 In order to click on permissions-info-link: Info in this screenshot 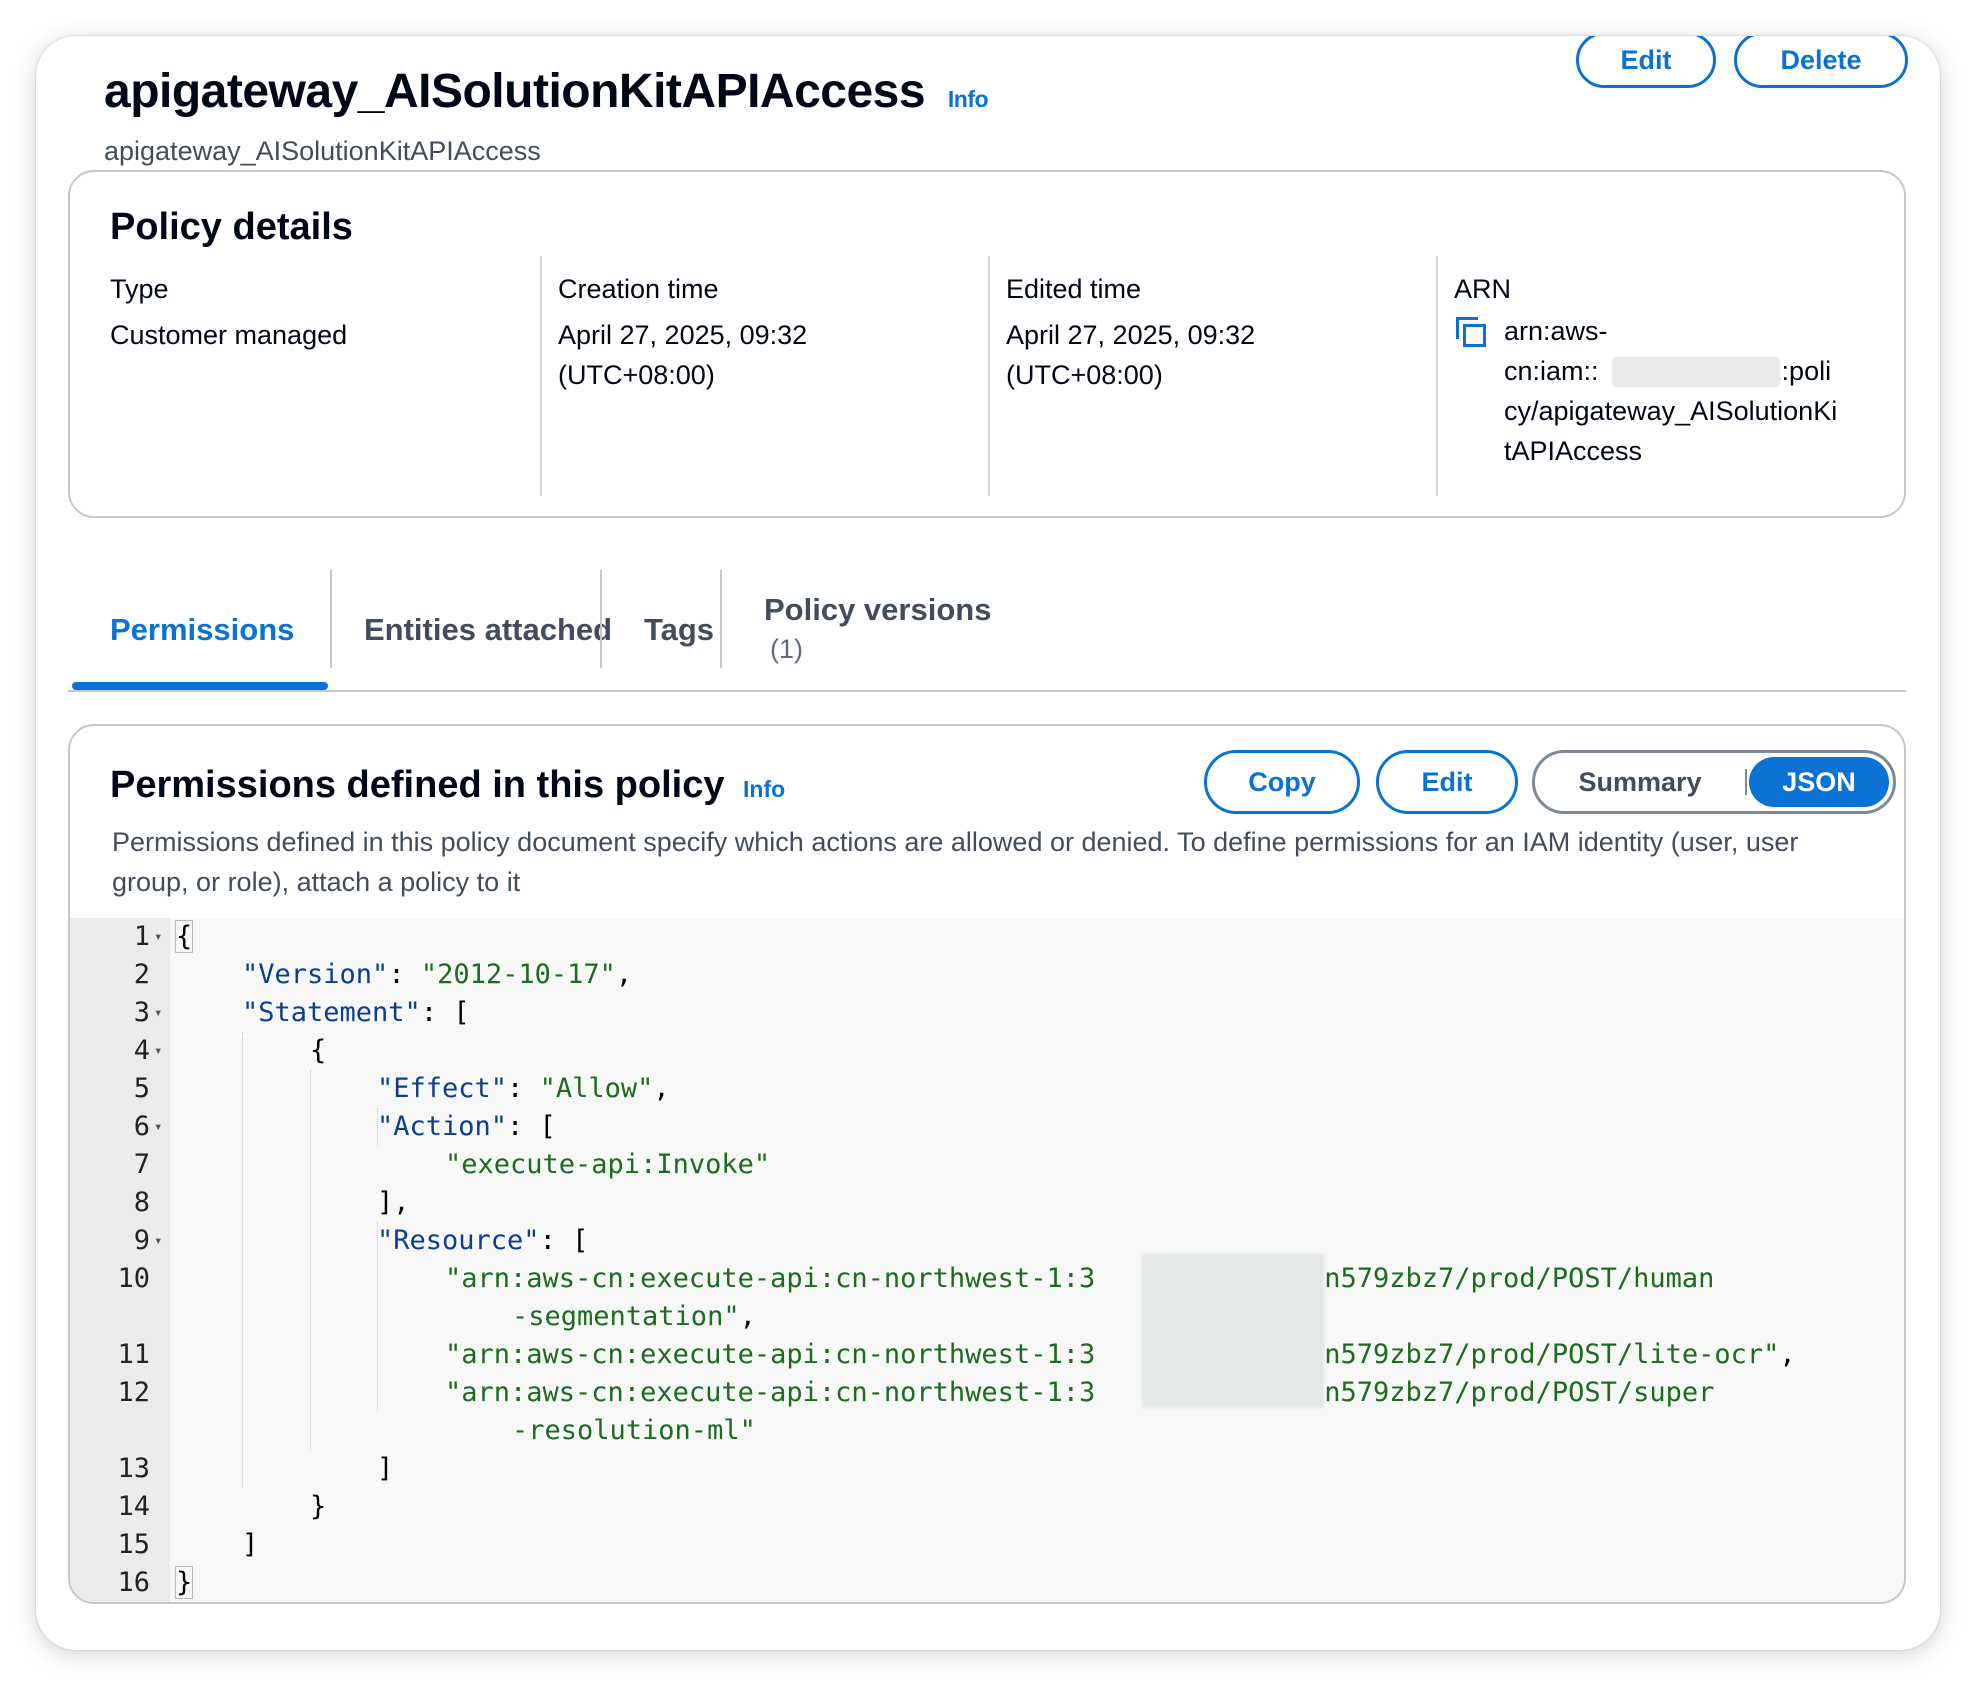, I will do `click(764, 789)`.